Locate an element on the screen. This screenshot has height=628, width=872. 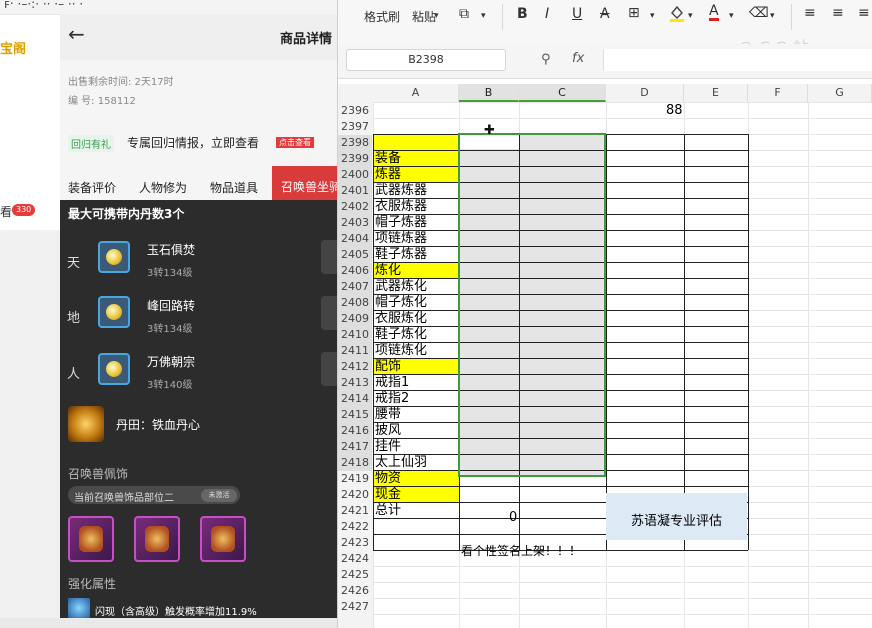
row-header: 2403 is located at coordinates (355, 223).